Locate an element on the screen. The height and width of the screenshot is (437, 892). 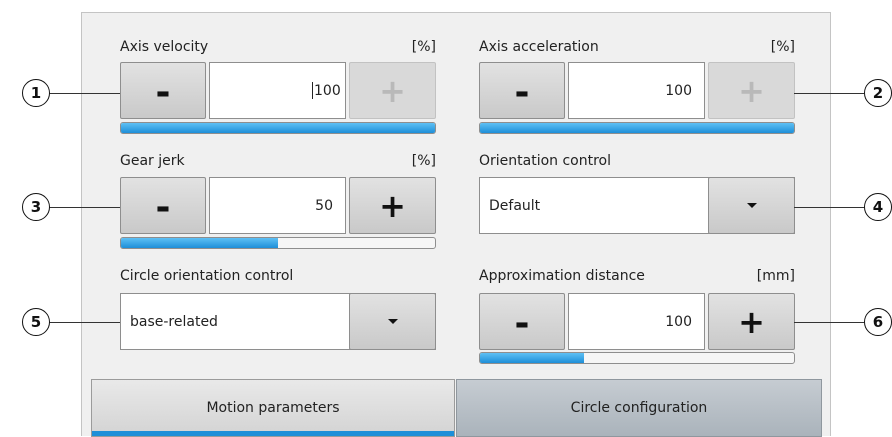
axis-velocity-field: Axis velocity [%] - 100 + is located at coordinates (278, 89).